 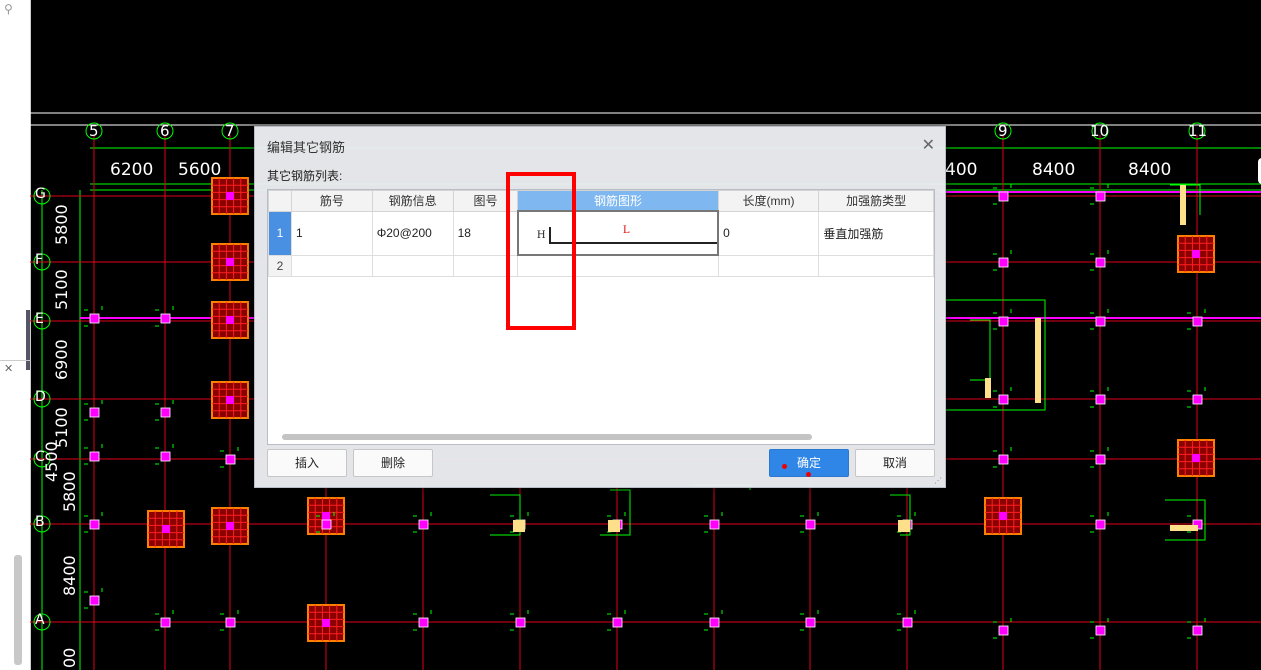 I want to click on table-row: 2, so click(x=601, y=265).